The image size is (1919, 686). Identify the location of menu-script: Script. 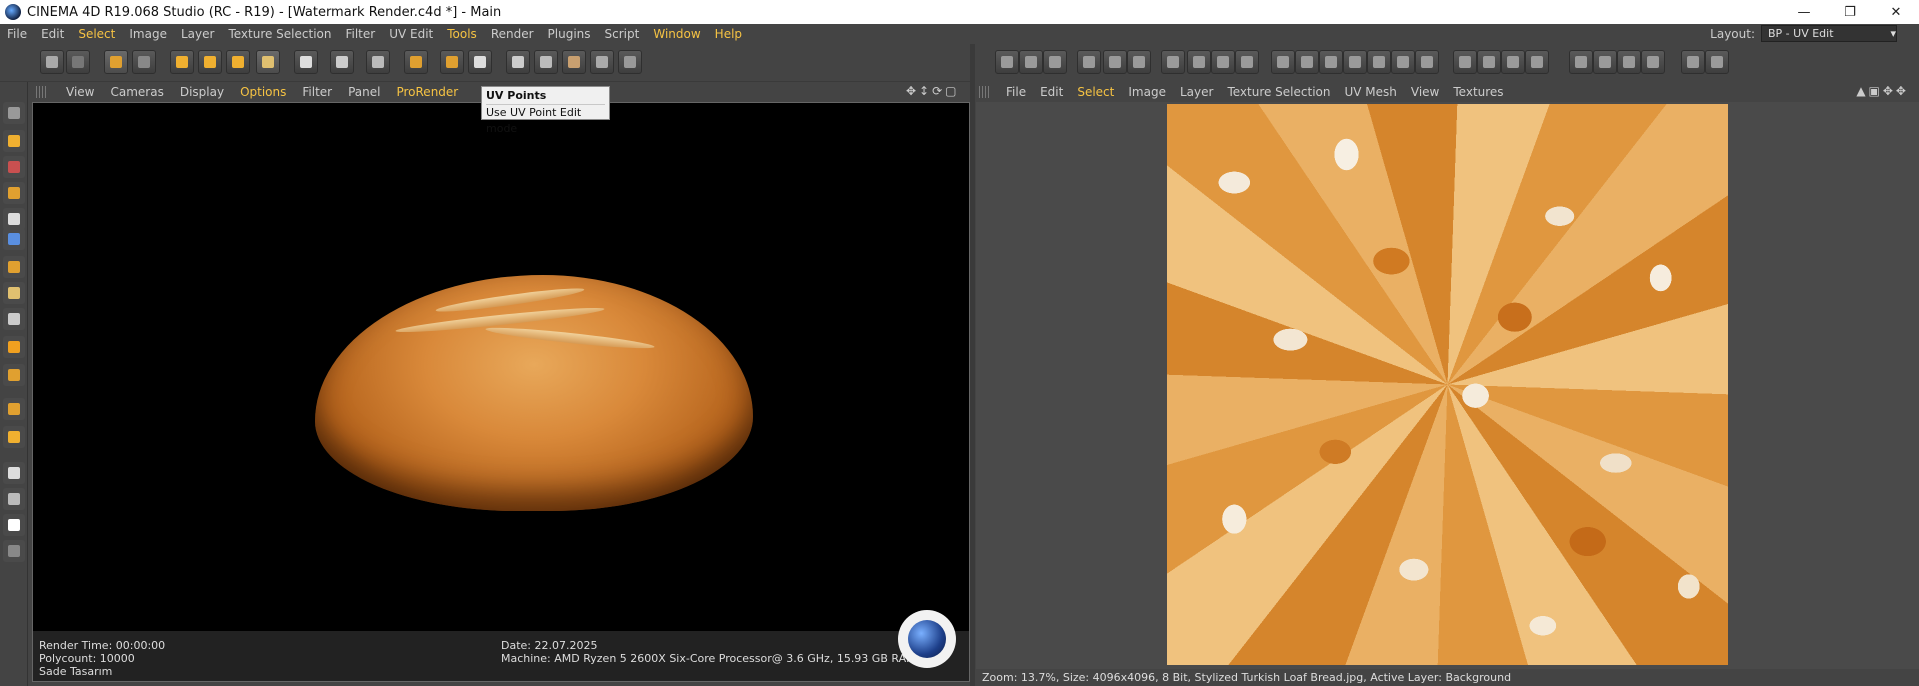
(622, 34).